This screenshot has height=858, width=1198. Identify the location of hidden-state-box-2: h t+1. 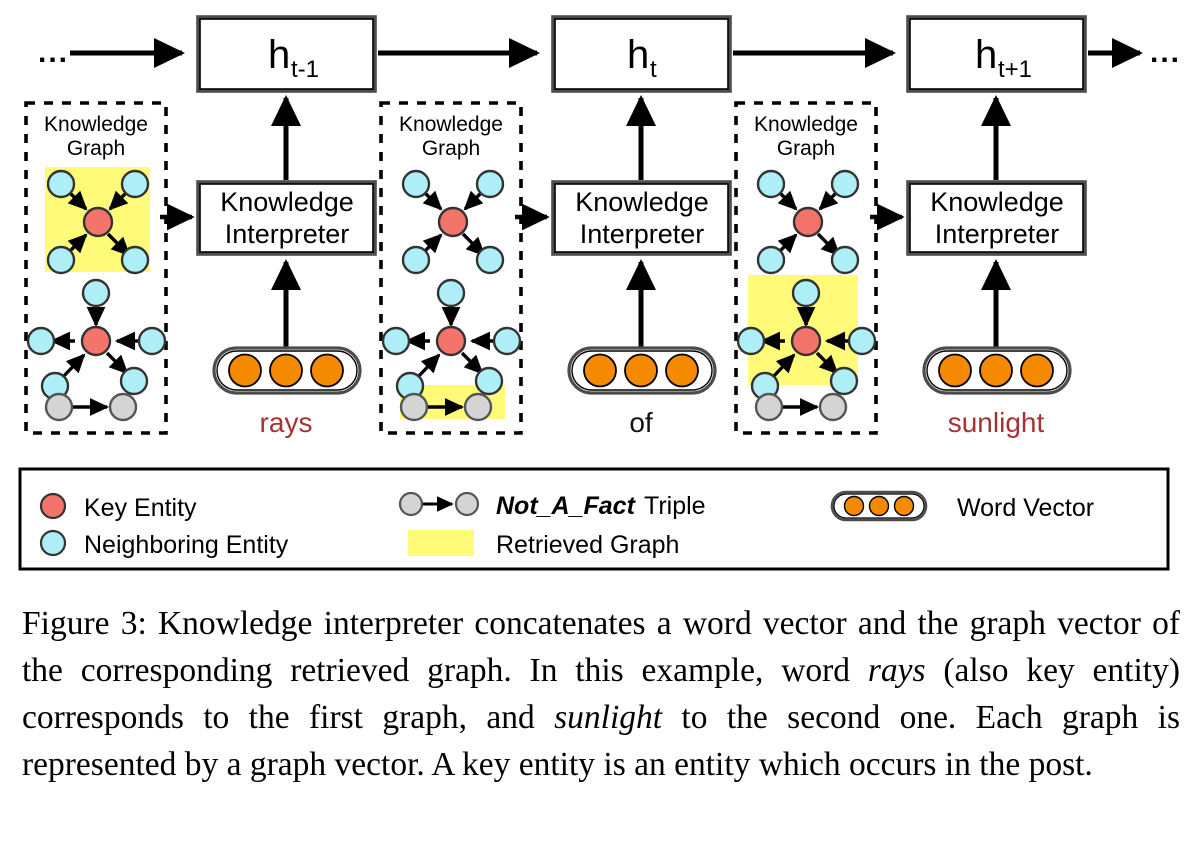
(996, 54).